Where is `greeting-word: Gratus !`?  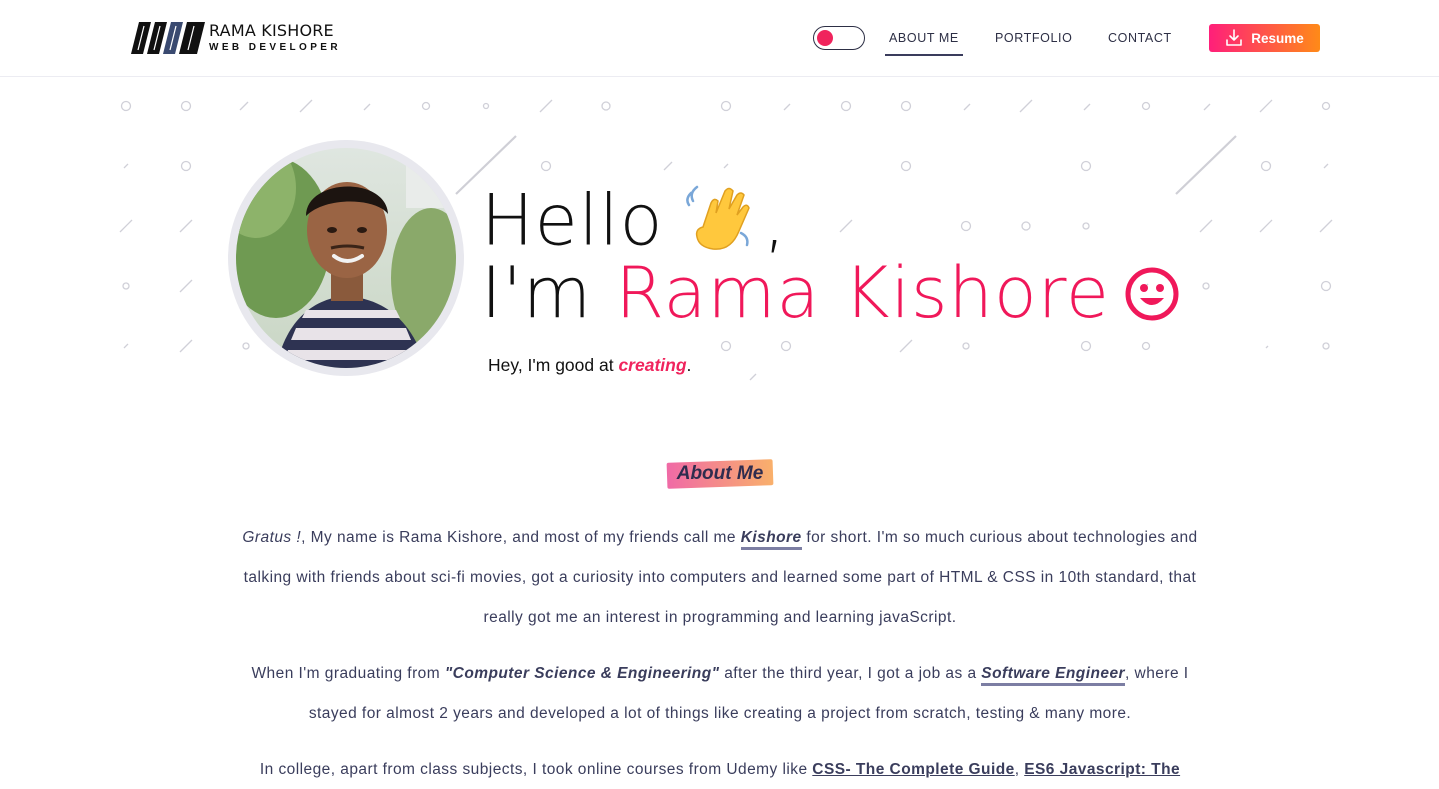 greeting-word: Gratus ! is located at coordinates (272, 537).